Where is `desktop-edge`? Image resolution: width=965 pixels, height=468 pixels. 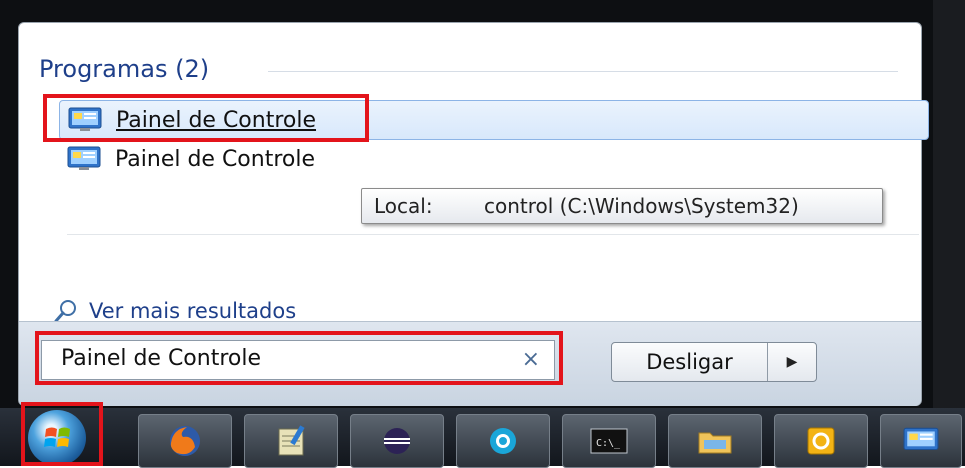 desktop-edge is located at coordinates (949, 233).